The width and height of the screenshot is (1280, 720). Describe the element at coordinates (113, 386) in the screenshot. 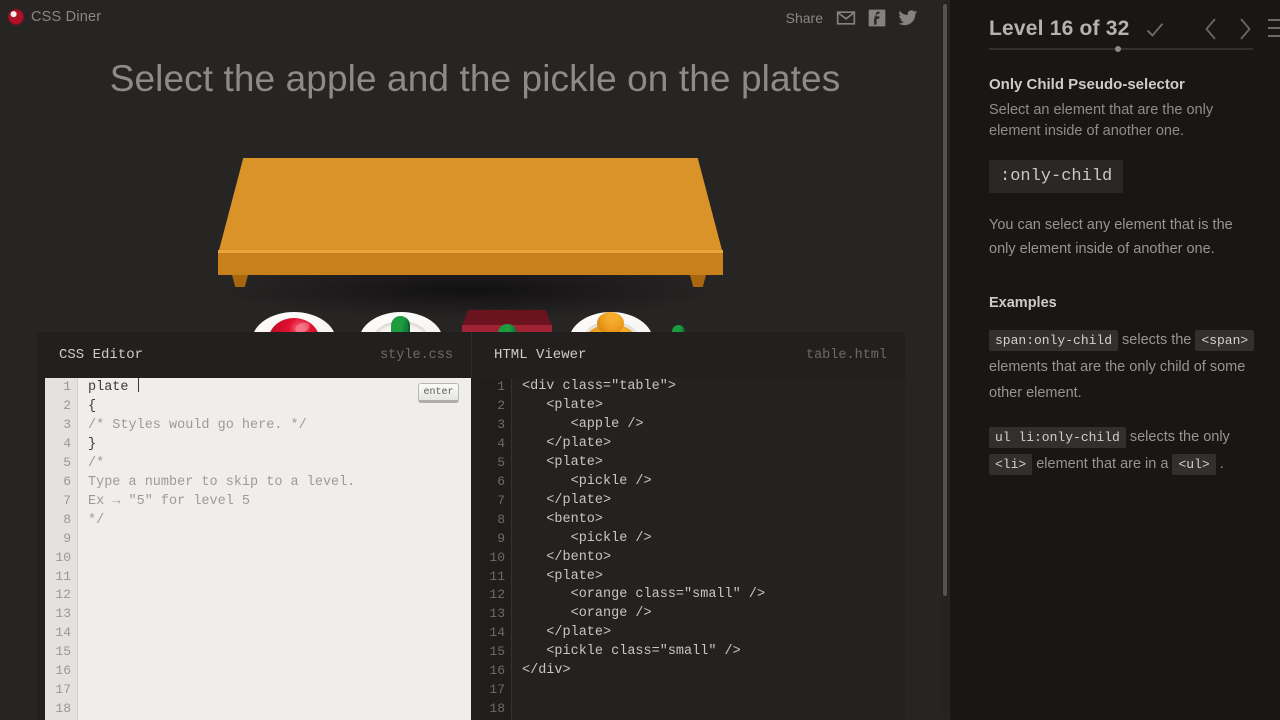

I see `css-code-line: plate` at that location.